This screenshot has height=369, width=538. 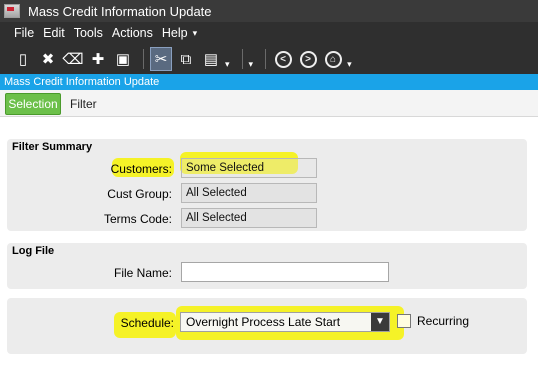 I want to click on toolbar: ▯ ✖ ⌫ ✚ ▣ ✂ ⧉ ▤ ▾ ▾ < > ⌂ ▾, so click(x=269, y=59).